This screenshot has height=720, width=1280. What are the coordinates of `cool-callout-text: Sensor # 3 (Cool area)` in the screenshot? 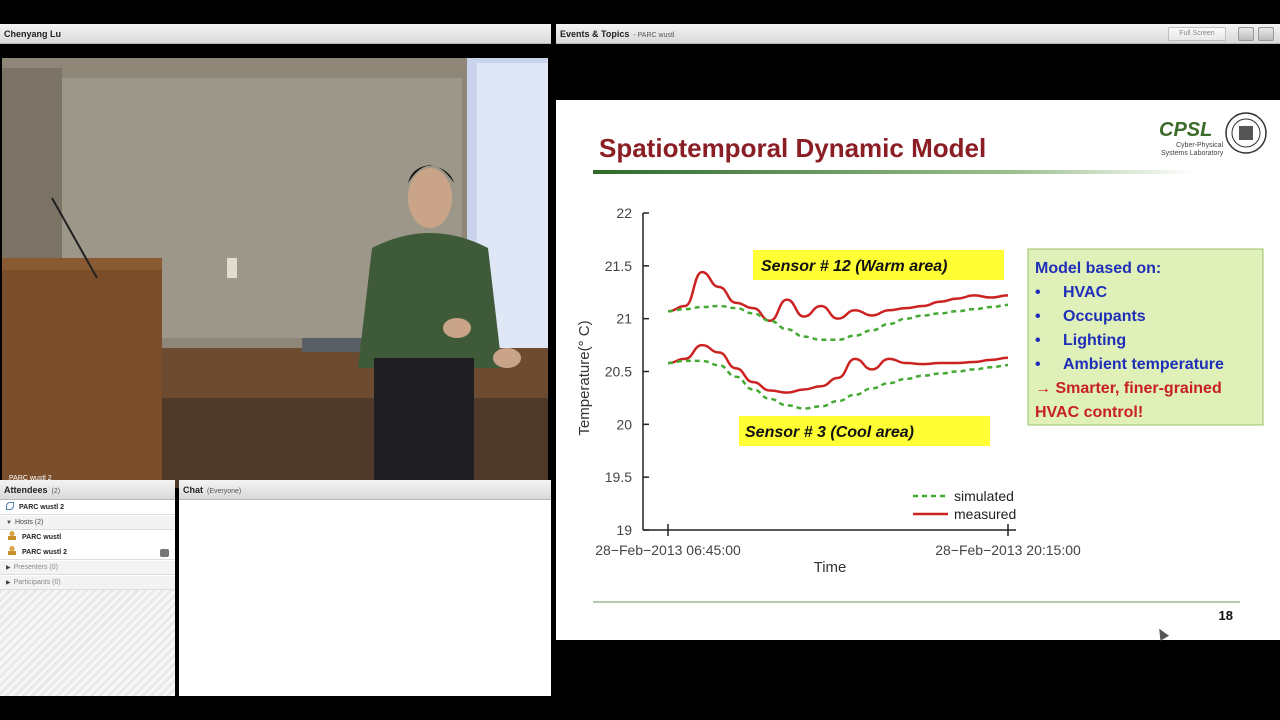 It's located at (829, 432).